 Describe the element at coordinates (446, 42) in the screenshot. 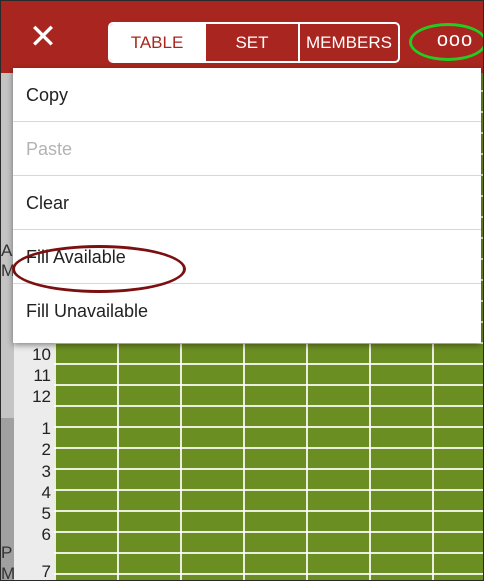

I see `highlight-circle-more-options` at that location.